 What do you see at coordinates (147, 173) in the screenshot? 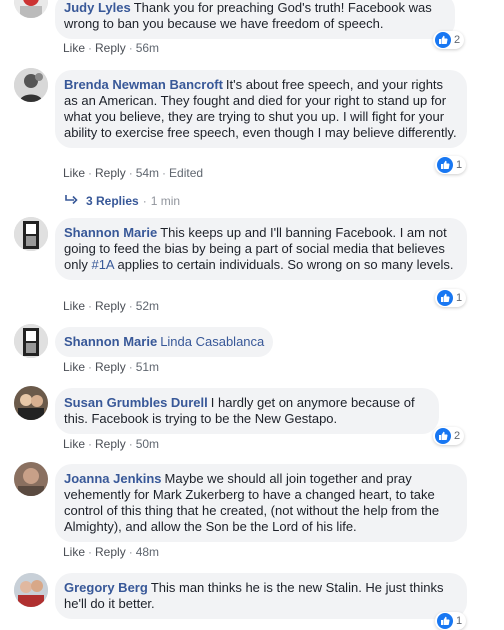
I see `comment-time: 54m` at bounding box center [147, 173].